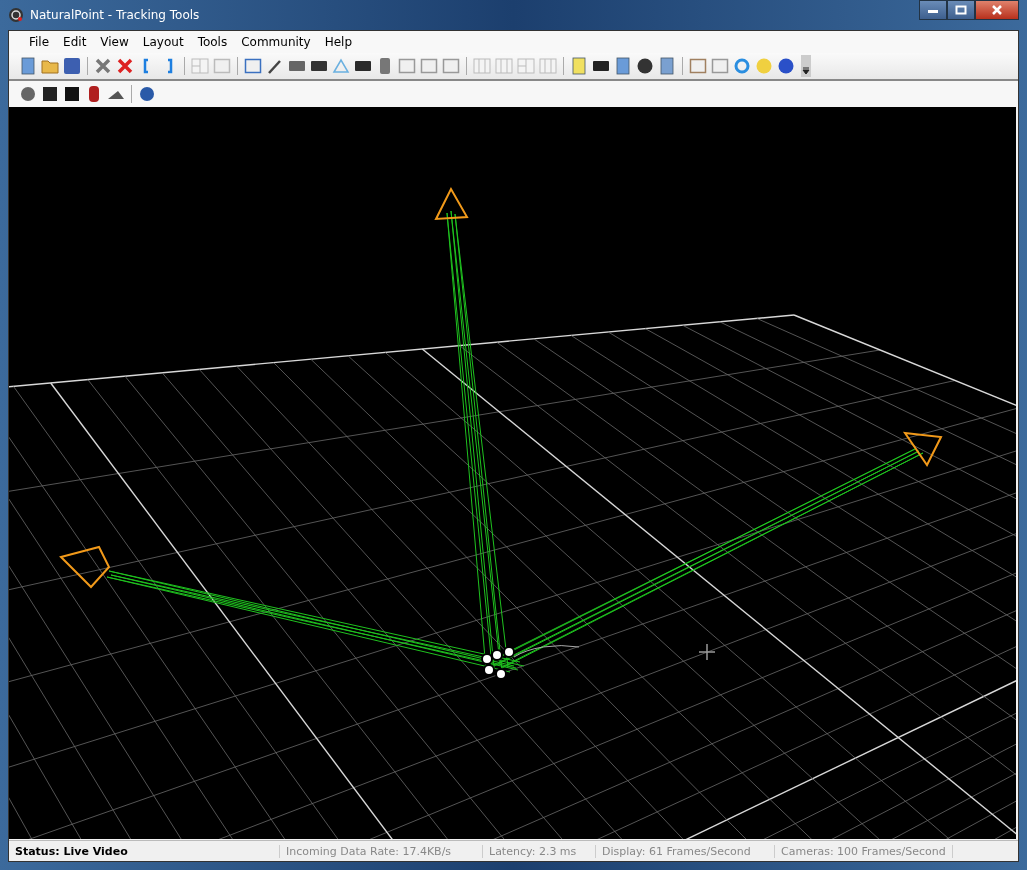 The height and width of the screenshot is (870, 1027). What do you see at coordinates (16, 15) in the screenshot?
I see `app-logo-icon` at bounding box center [16, 15].